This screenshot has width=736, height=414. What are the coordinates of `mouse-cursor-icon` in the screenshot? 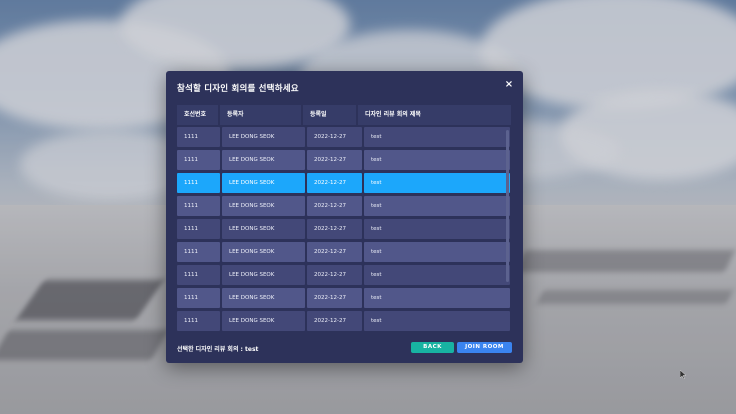 It's located at (683, 374).